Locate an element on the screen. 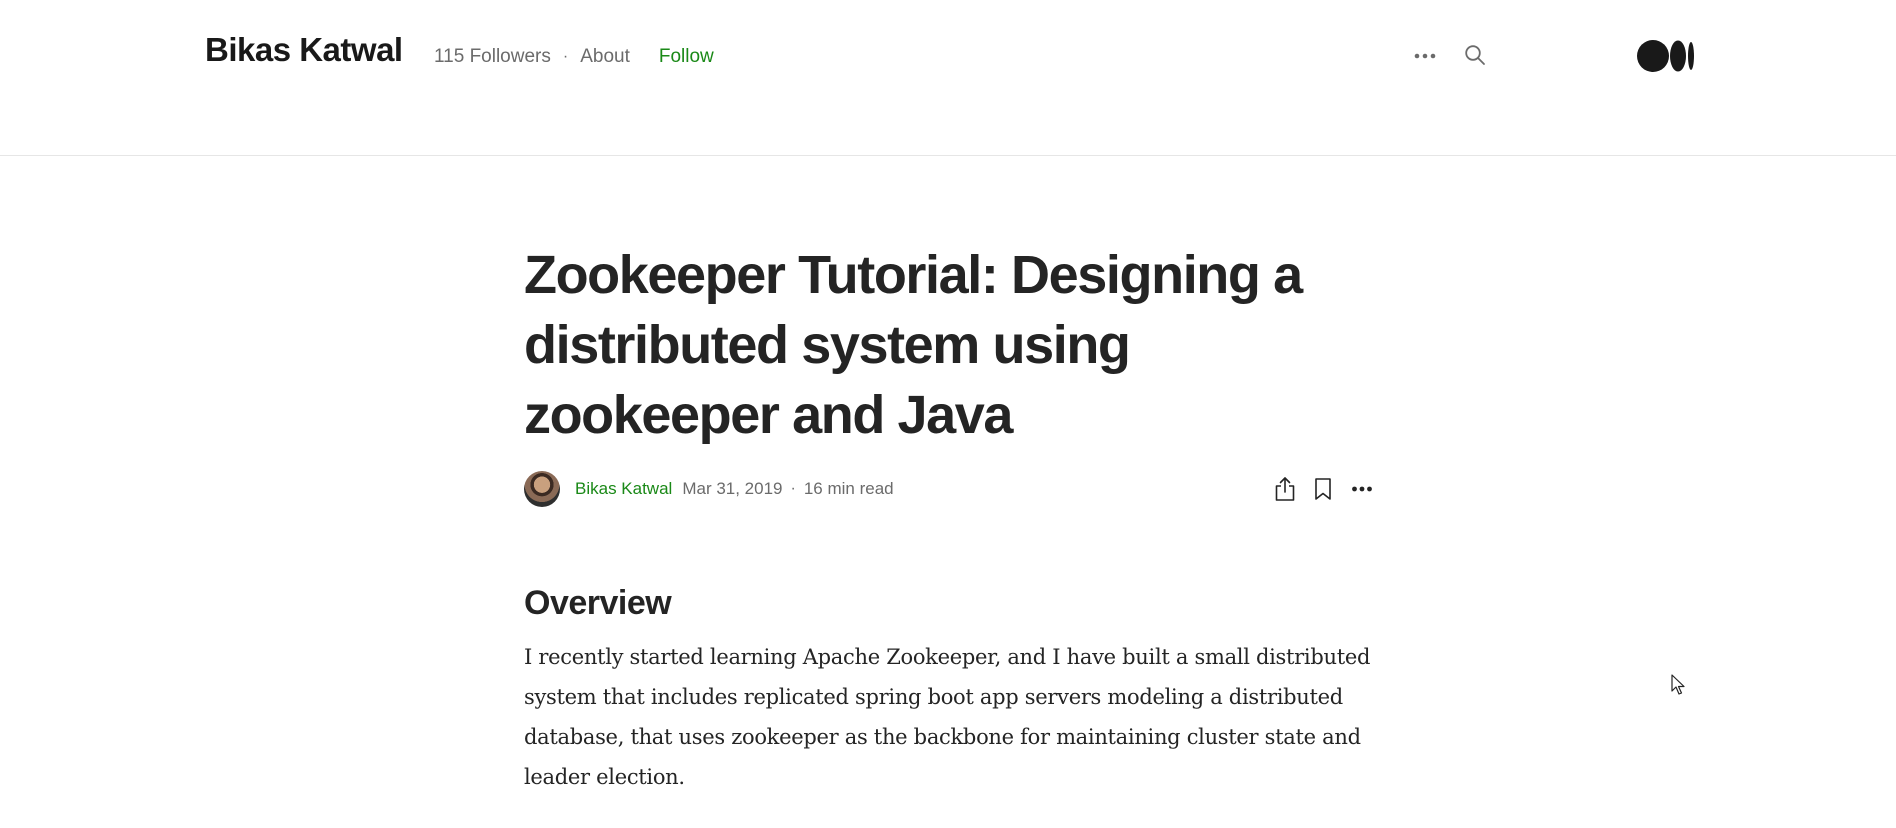  article-byline: Bikas Katwal Mar 31, 2019 · 16 min read is located at coordinates (950, 489).